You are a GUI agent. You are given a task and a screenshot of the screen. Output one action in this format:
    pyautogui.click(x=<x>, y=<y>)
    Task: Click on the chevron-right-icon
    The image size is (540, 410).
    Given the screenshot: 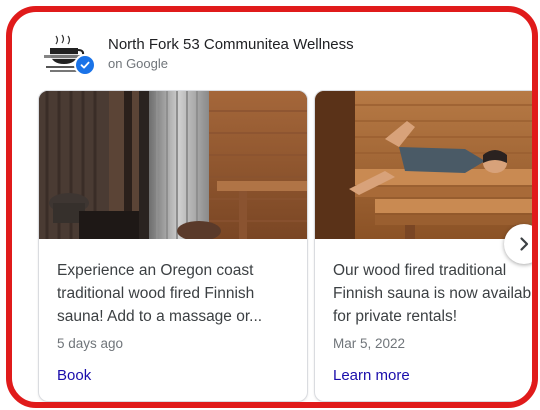 What is the action you would take?
    pyautogui.click(x=524, y=244)
    